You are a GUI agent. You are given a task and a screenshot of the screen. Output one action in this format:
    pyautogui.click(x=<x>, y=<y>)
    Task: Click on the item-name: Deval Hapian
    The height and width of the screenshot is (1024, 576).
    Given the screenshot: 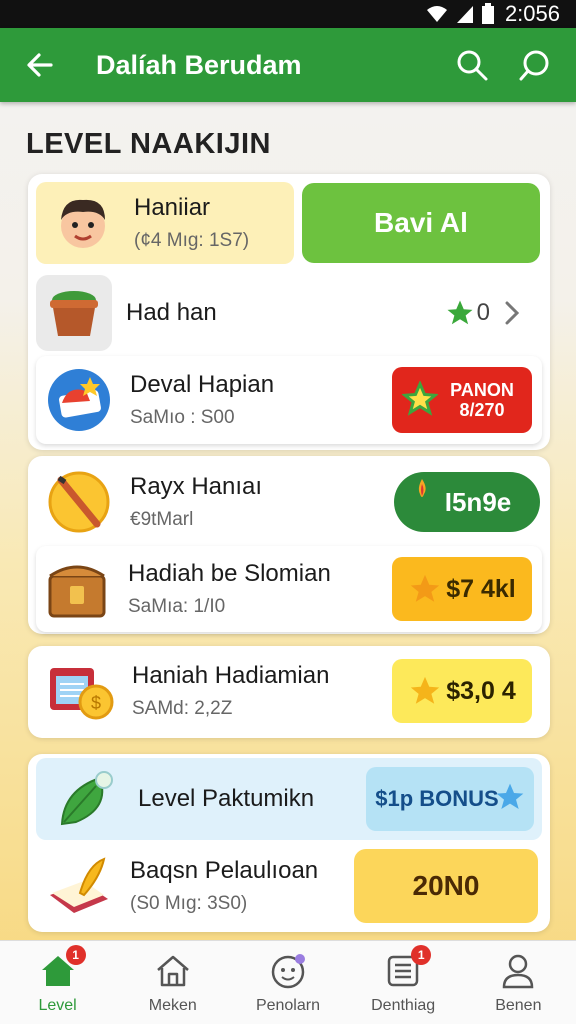 What is the action you would take?
    pyautogui.click(x=202, y=384)
    